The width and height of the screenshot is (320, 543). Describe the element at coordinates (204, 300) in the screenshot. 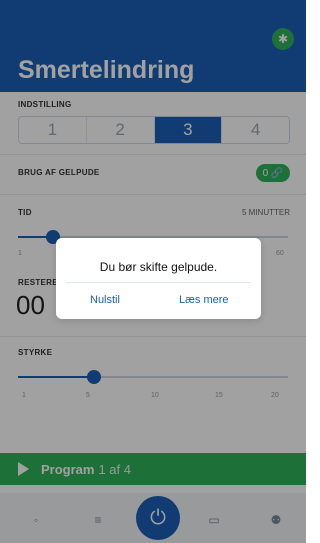

I see `read-more-button: Læs mere` at that location.